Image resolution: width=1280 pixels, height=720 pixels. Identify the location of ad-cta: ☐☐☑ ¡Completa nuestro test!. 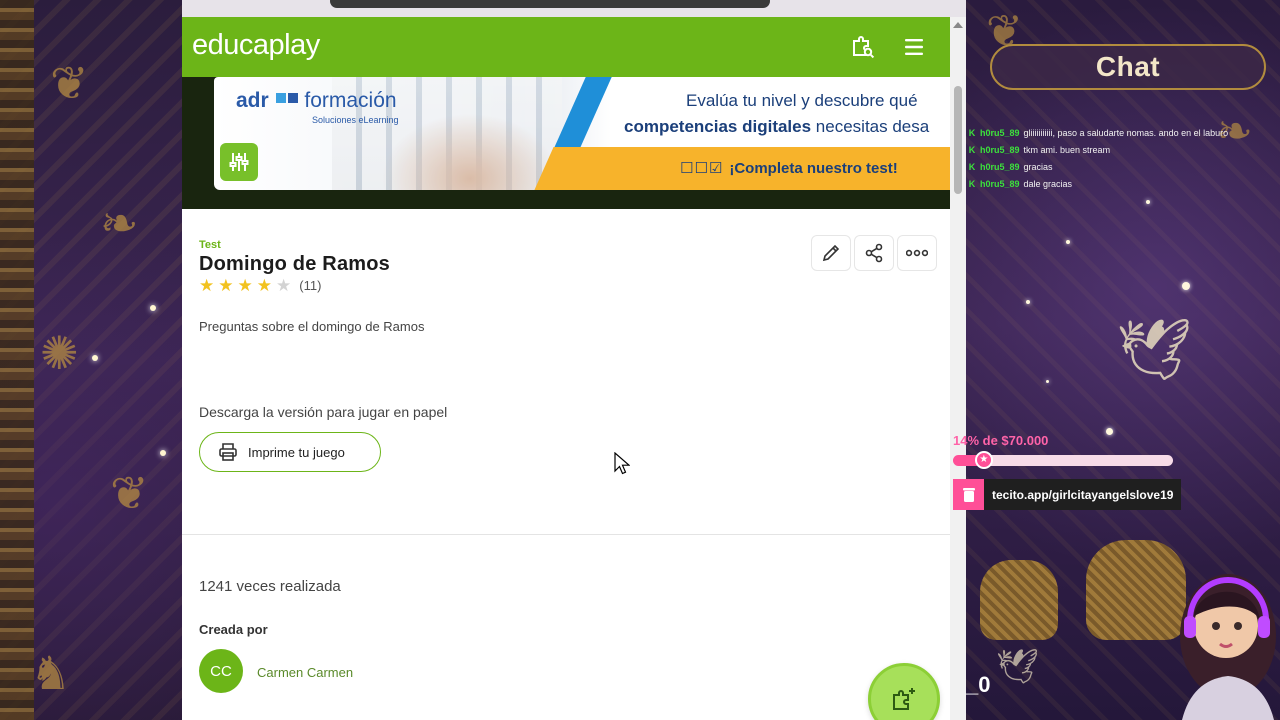
(789, 168).